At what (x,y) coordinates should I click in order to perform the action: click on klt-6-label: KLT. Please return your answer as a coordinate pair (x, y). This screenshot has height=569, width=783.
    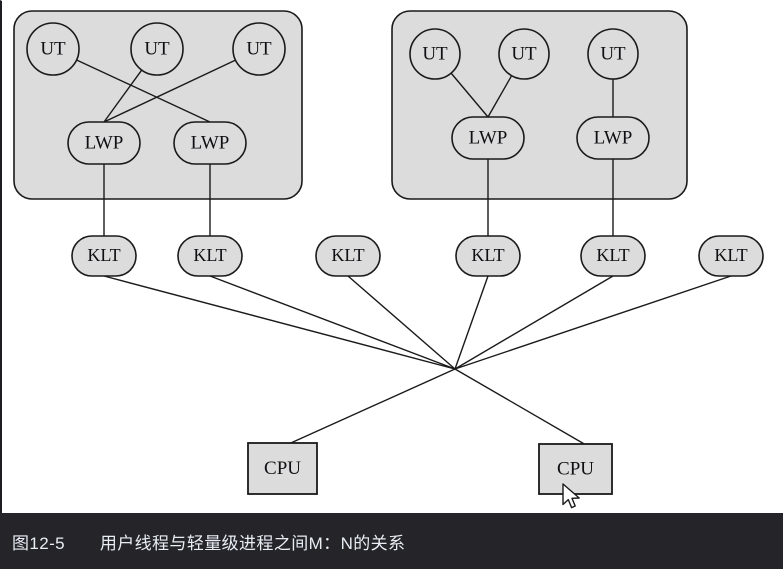
    Looking at the image, I should click on (730, 255).